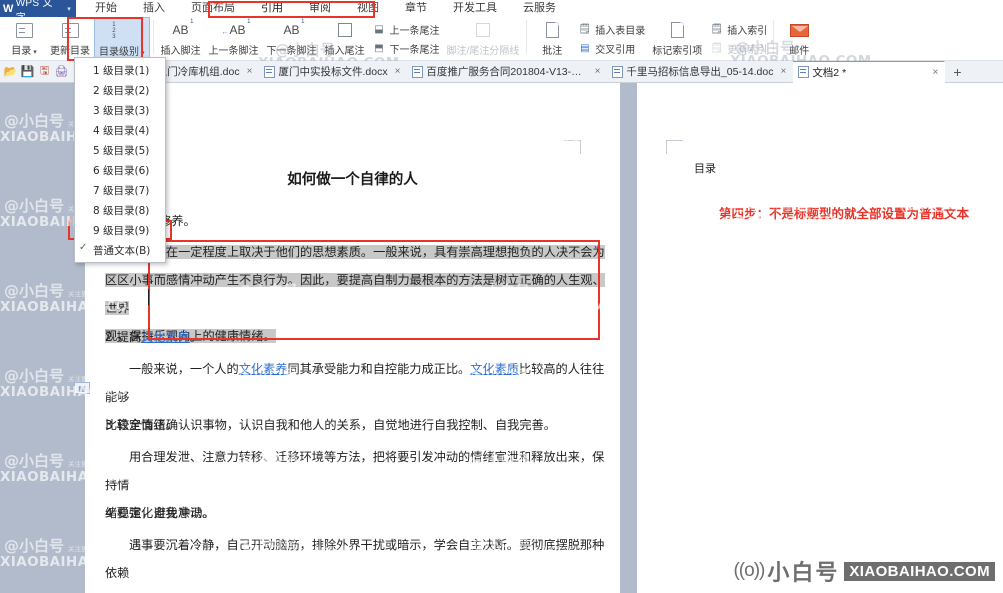 This screenshot has height=593, width=1003. Describe the element at coordinates (320, 8) in the screenshot. I see `menu-tab-review: 审阅` at that location.